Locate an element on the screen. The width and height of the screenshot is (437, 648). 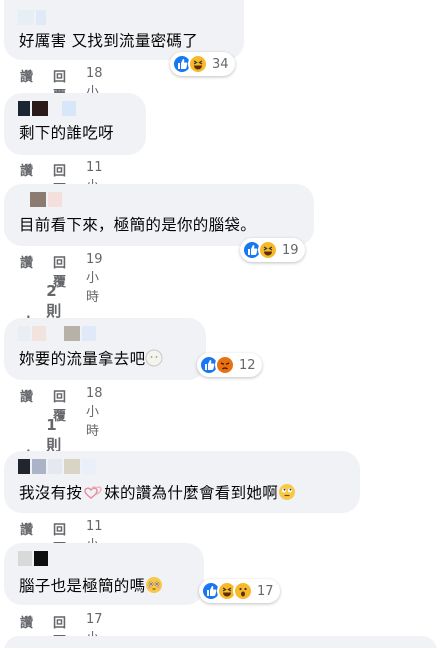
comment-text: 好厲害 又找到流量密碼了 is located at coordinates (109, 41).